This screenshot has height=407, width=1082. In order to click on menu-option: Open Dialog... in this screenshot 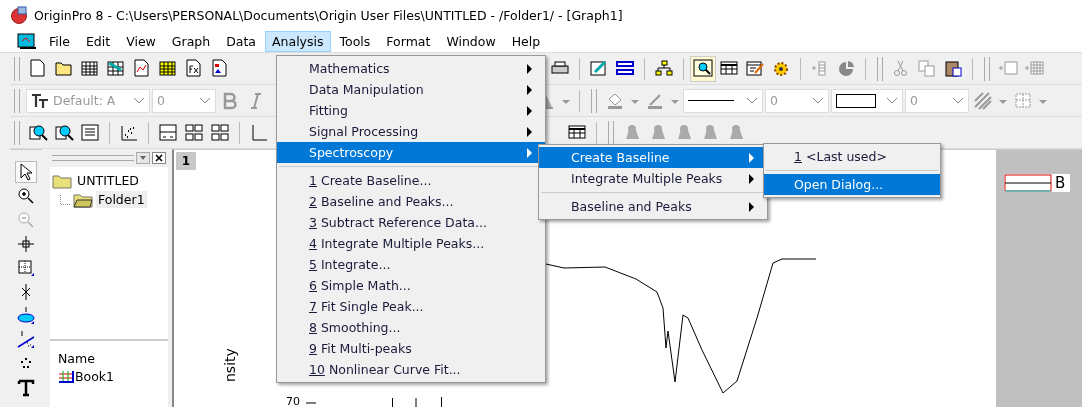, I will do `click(852, 184)`.